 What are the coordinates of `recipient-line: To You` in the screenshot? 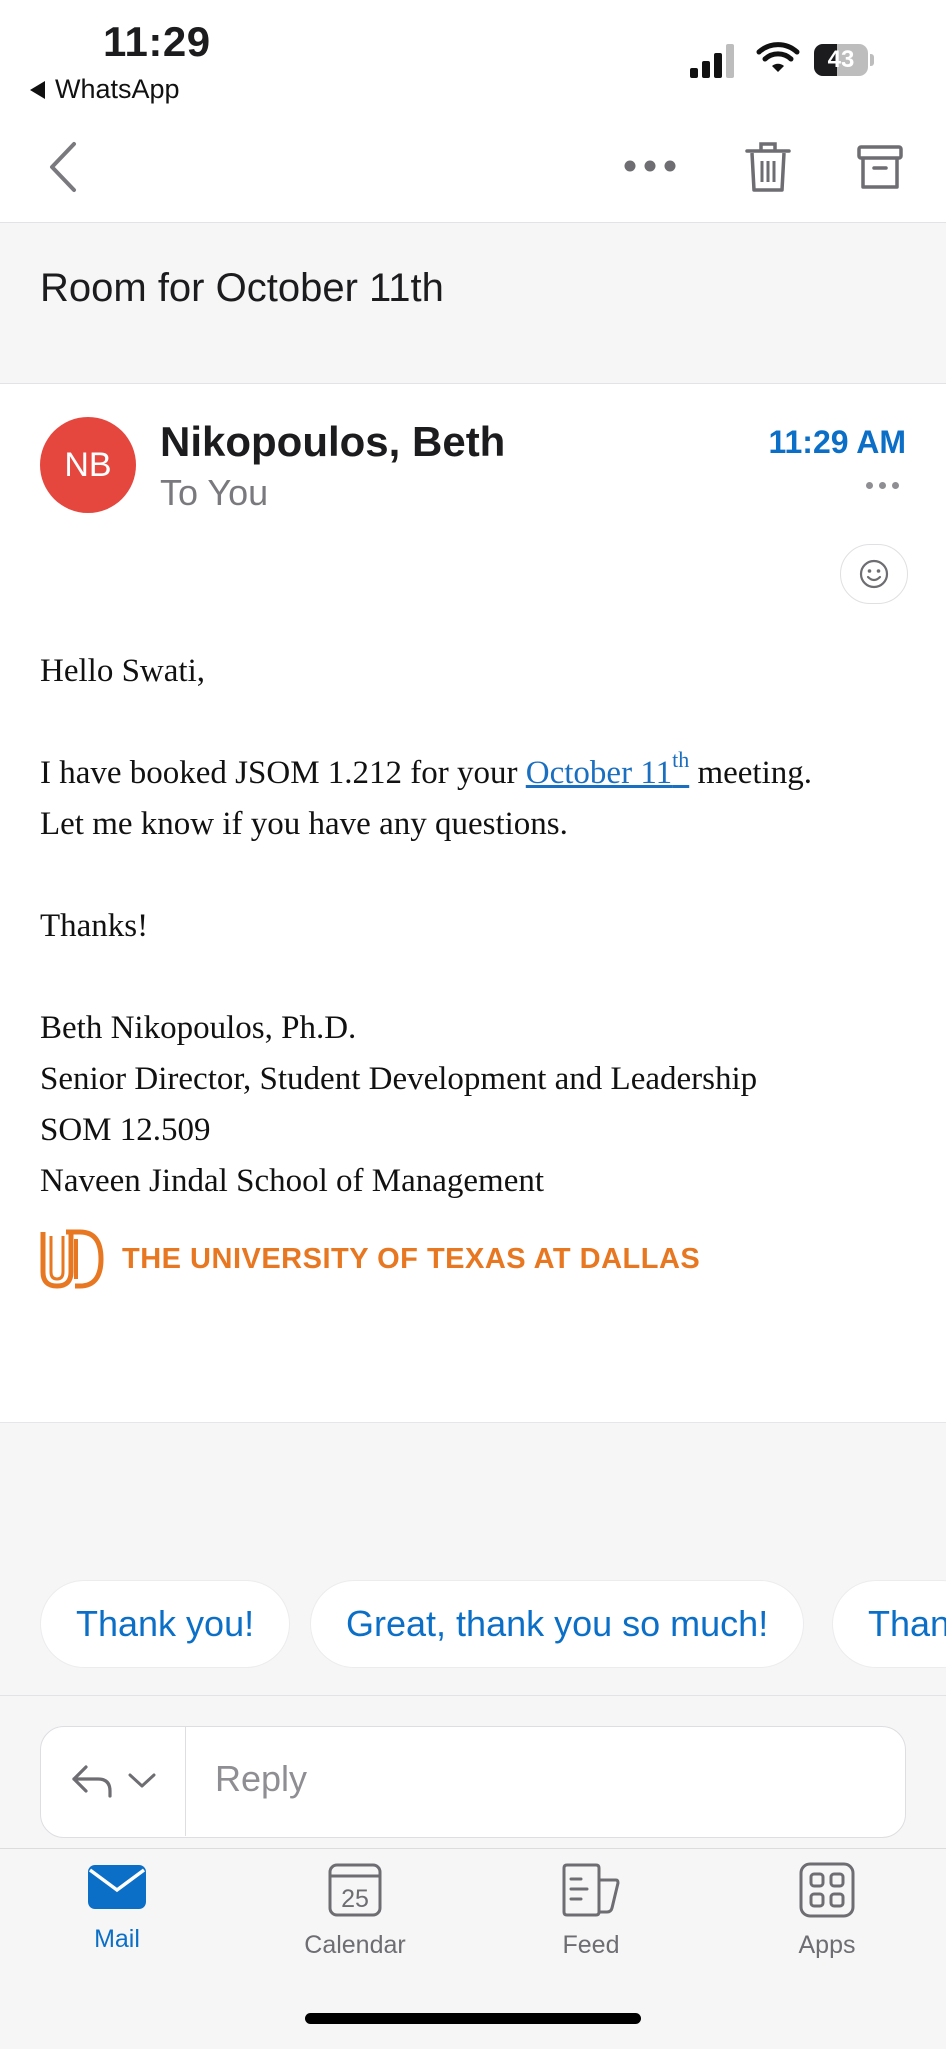 It's located at (214, 493).